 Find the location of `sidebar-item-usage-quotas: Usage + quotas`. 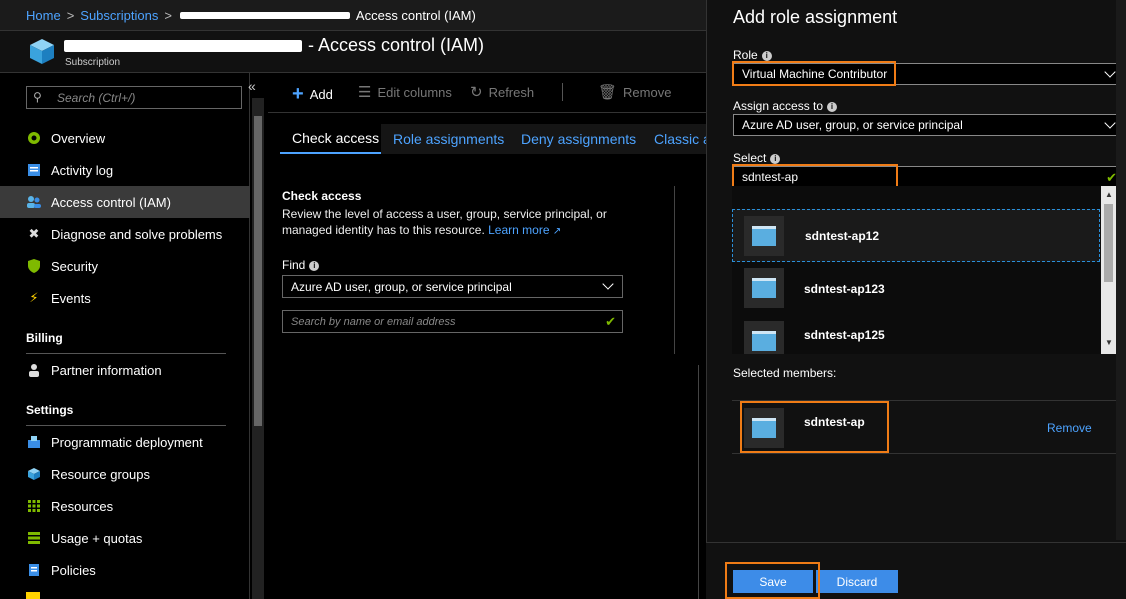

sidebar-item-usage-quotas: Usage + quotas is located at coordinates (125, 538).